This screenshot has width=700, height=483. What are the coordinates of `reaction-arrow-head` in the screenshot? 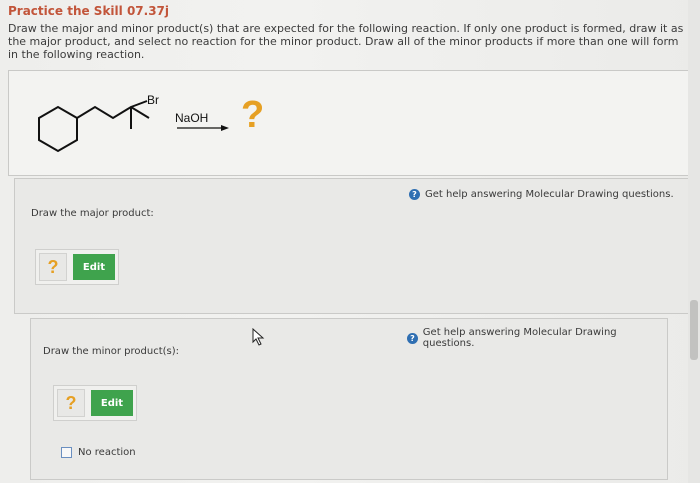 It's located at (225, 128).